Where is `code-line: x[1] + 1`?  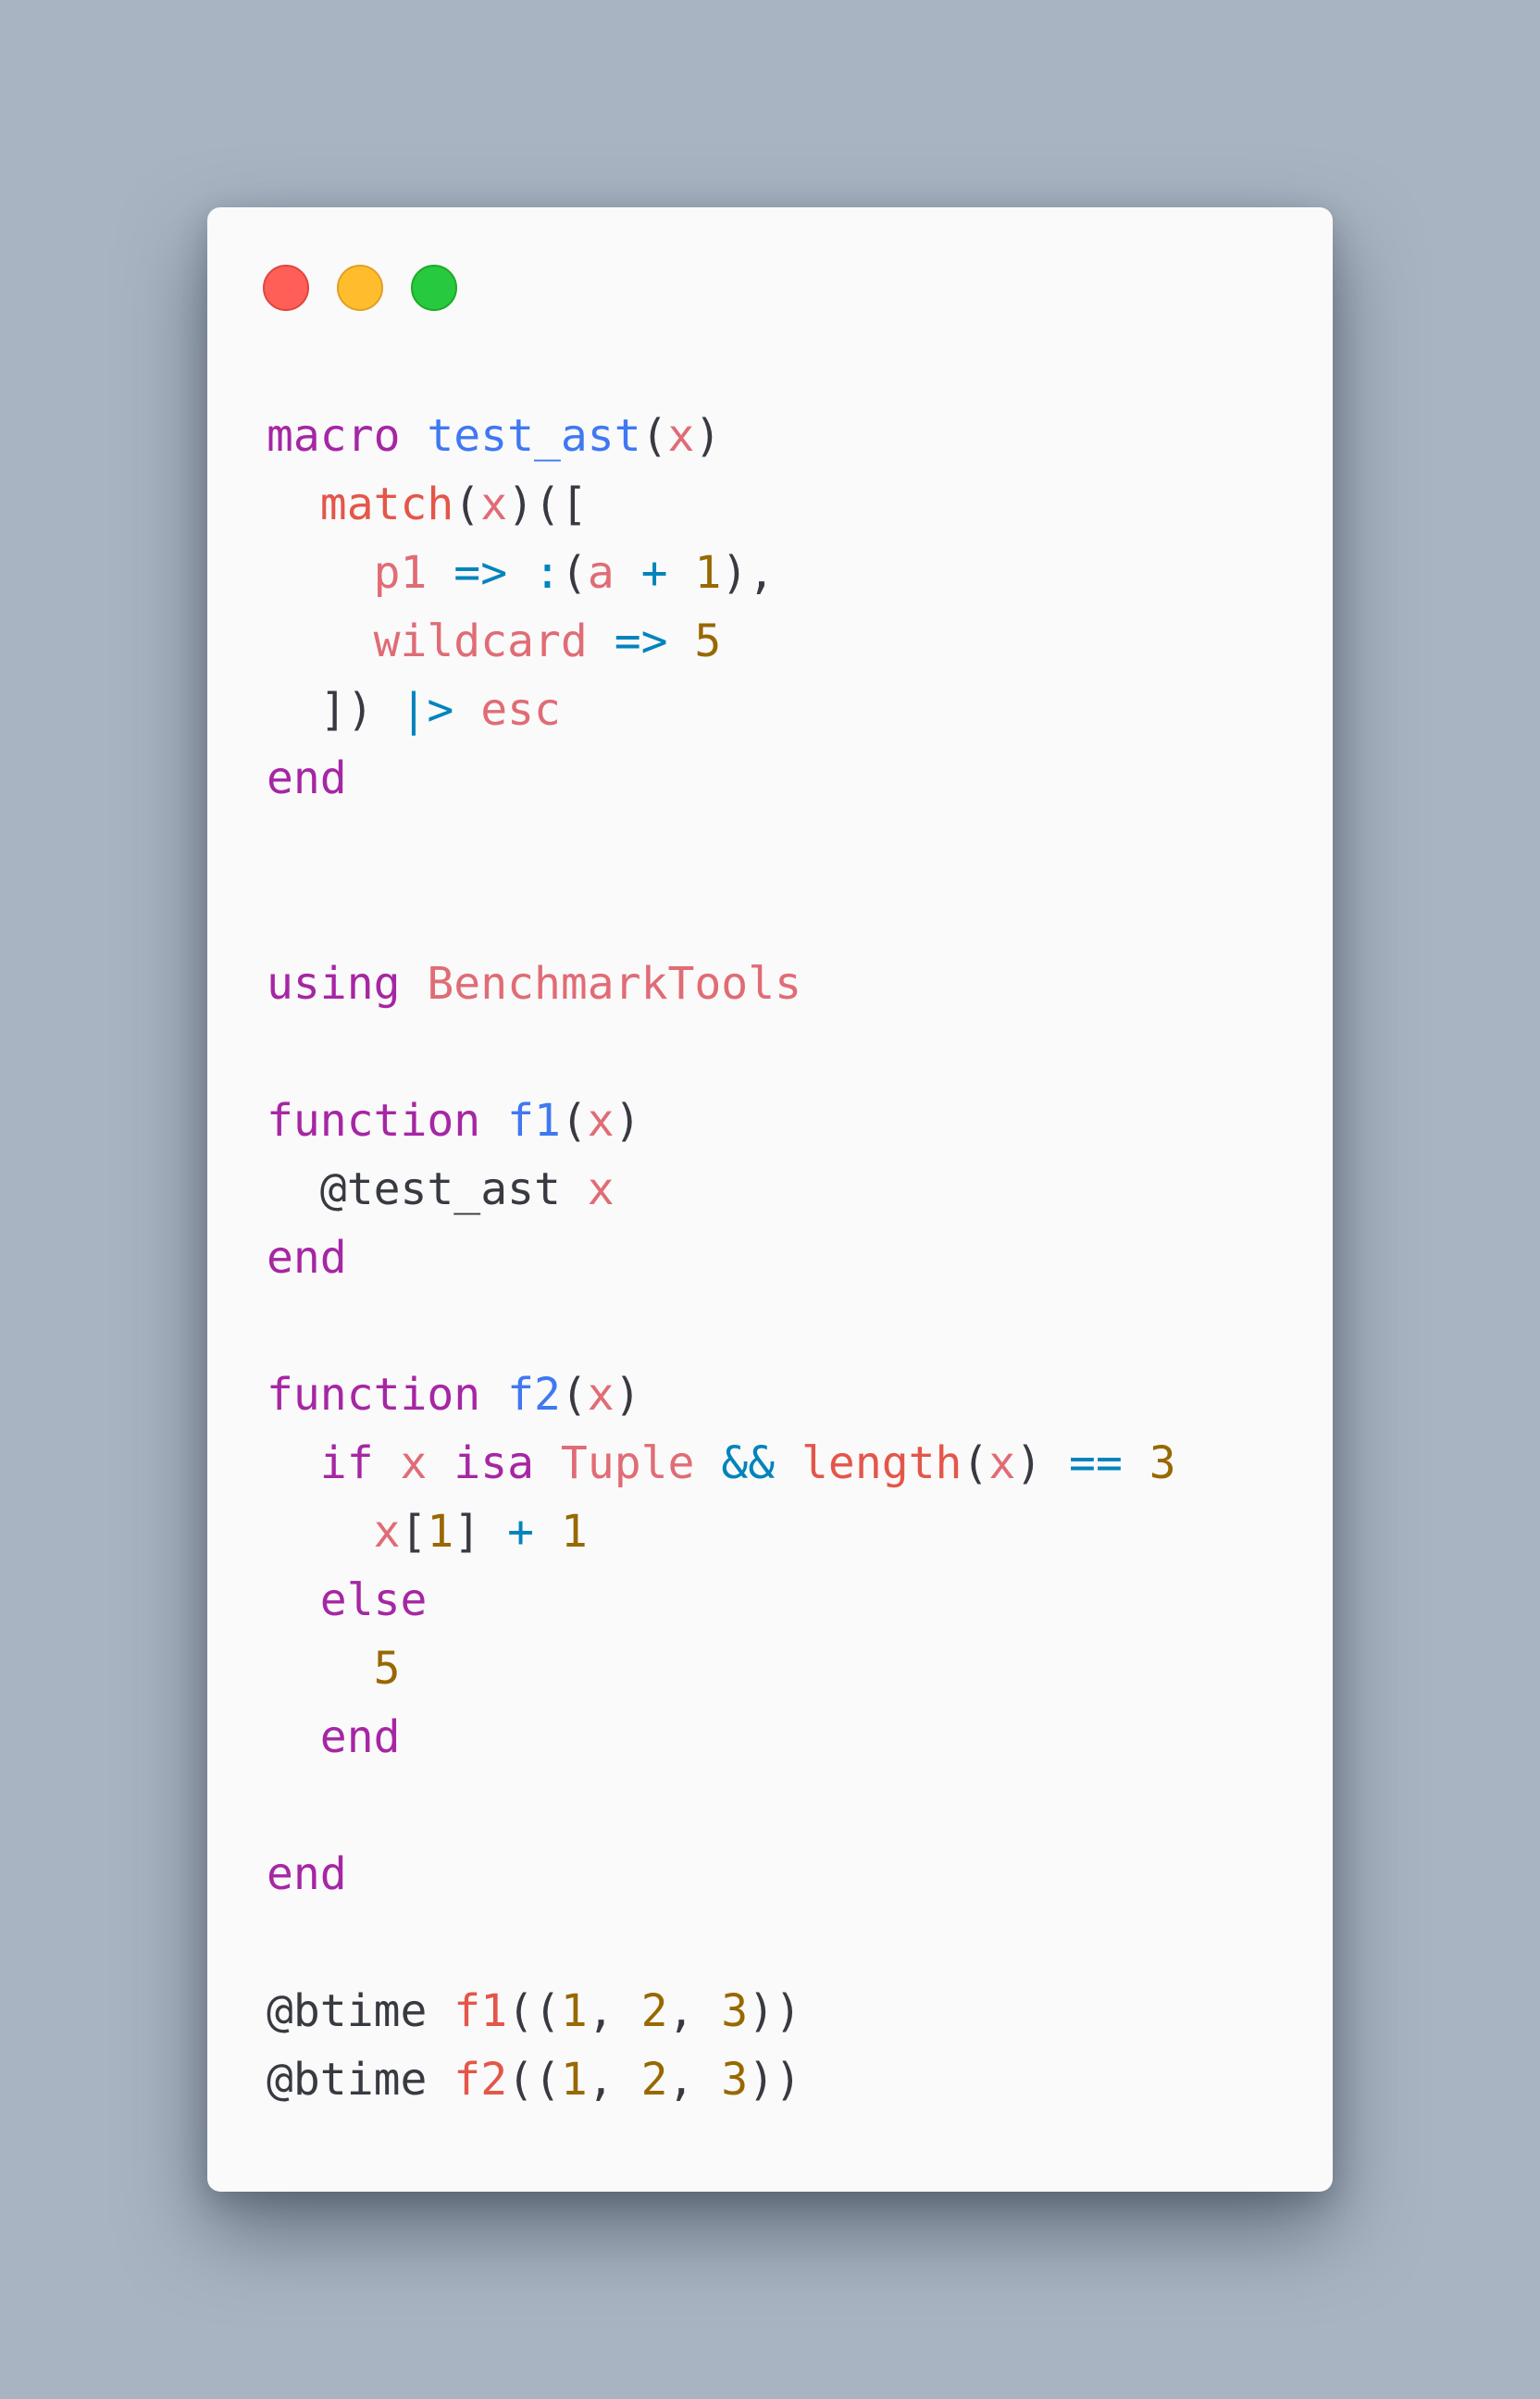
code-line: x[1] + 1 is located at coordinates (721, 1532).